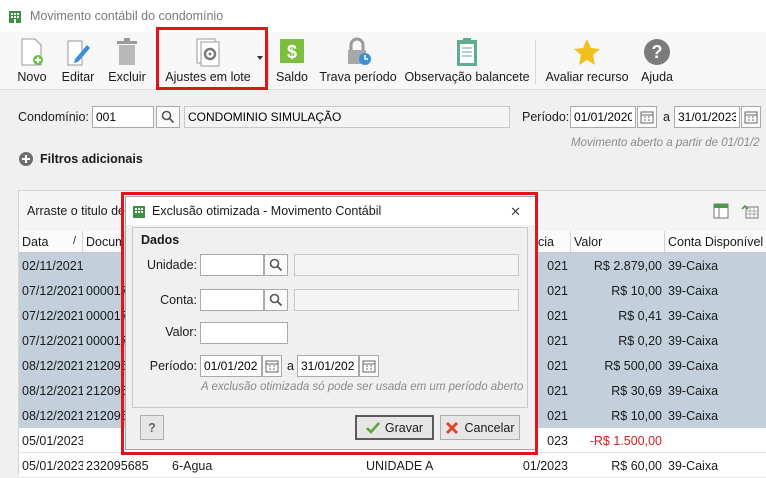  Describe the element at coordinates (383, 16) in the screenshot. I see `window-titlebar: Movimento contábil do condomínio` at that location.